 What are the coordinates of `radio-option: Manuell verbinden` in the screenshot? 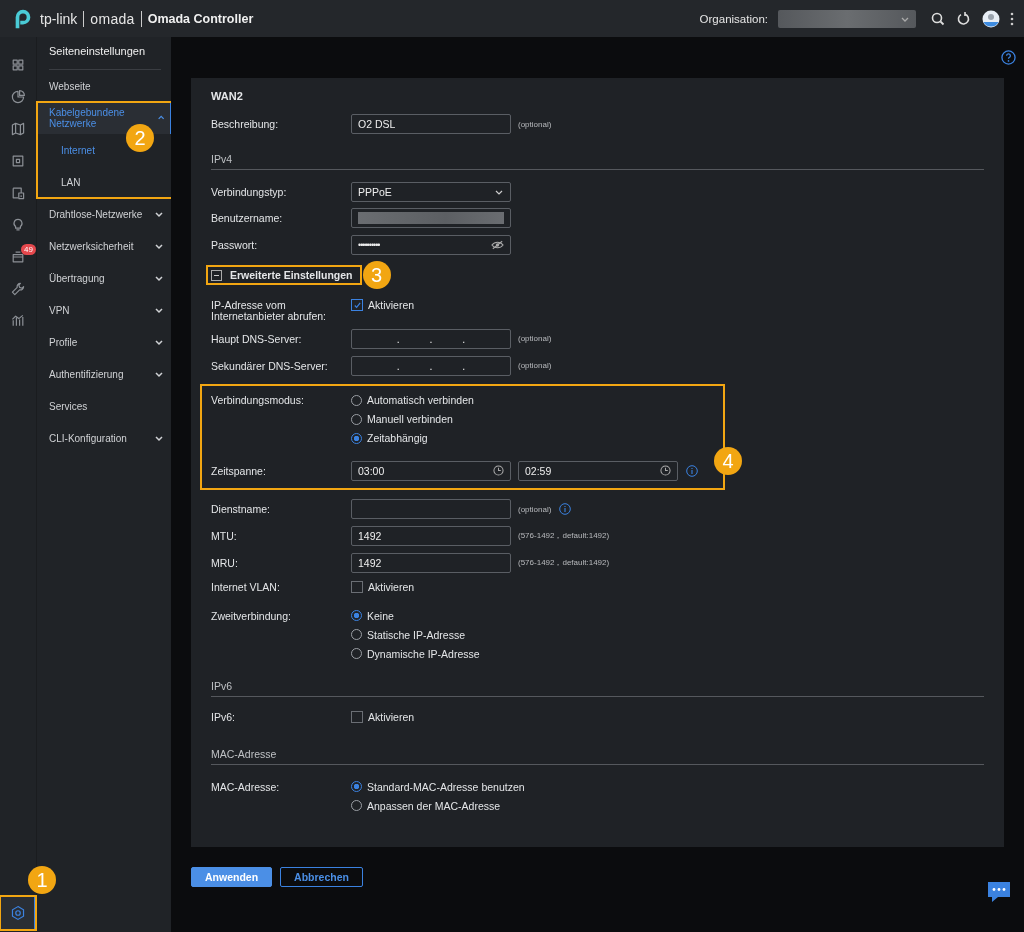 It's located at (412, 419).